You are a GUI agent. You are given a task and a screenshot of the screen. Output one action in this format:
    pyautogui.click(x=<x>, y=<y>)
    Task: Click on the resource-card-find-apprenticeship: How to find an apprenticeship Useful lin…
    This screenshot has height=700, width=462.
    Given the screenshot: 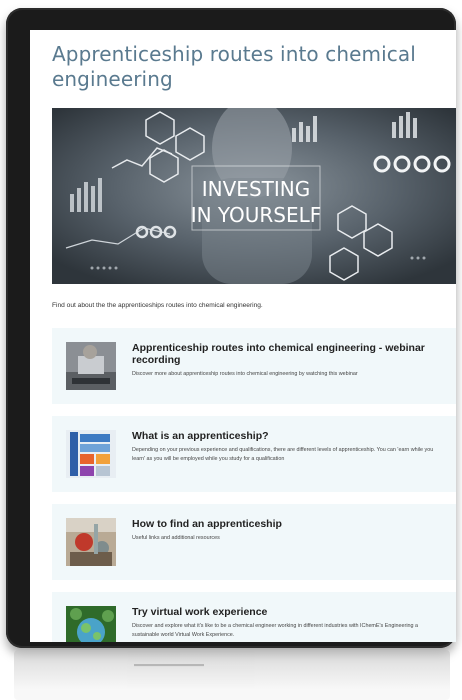 What is the action you would take?
    pyautogui.click(x=254, y=542)
    